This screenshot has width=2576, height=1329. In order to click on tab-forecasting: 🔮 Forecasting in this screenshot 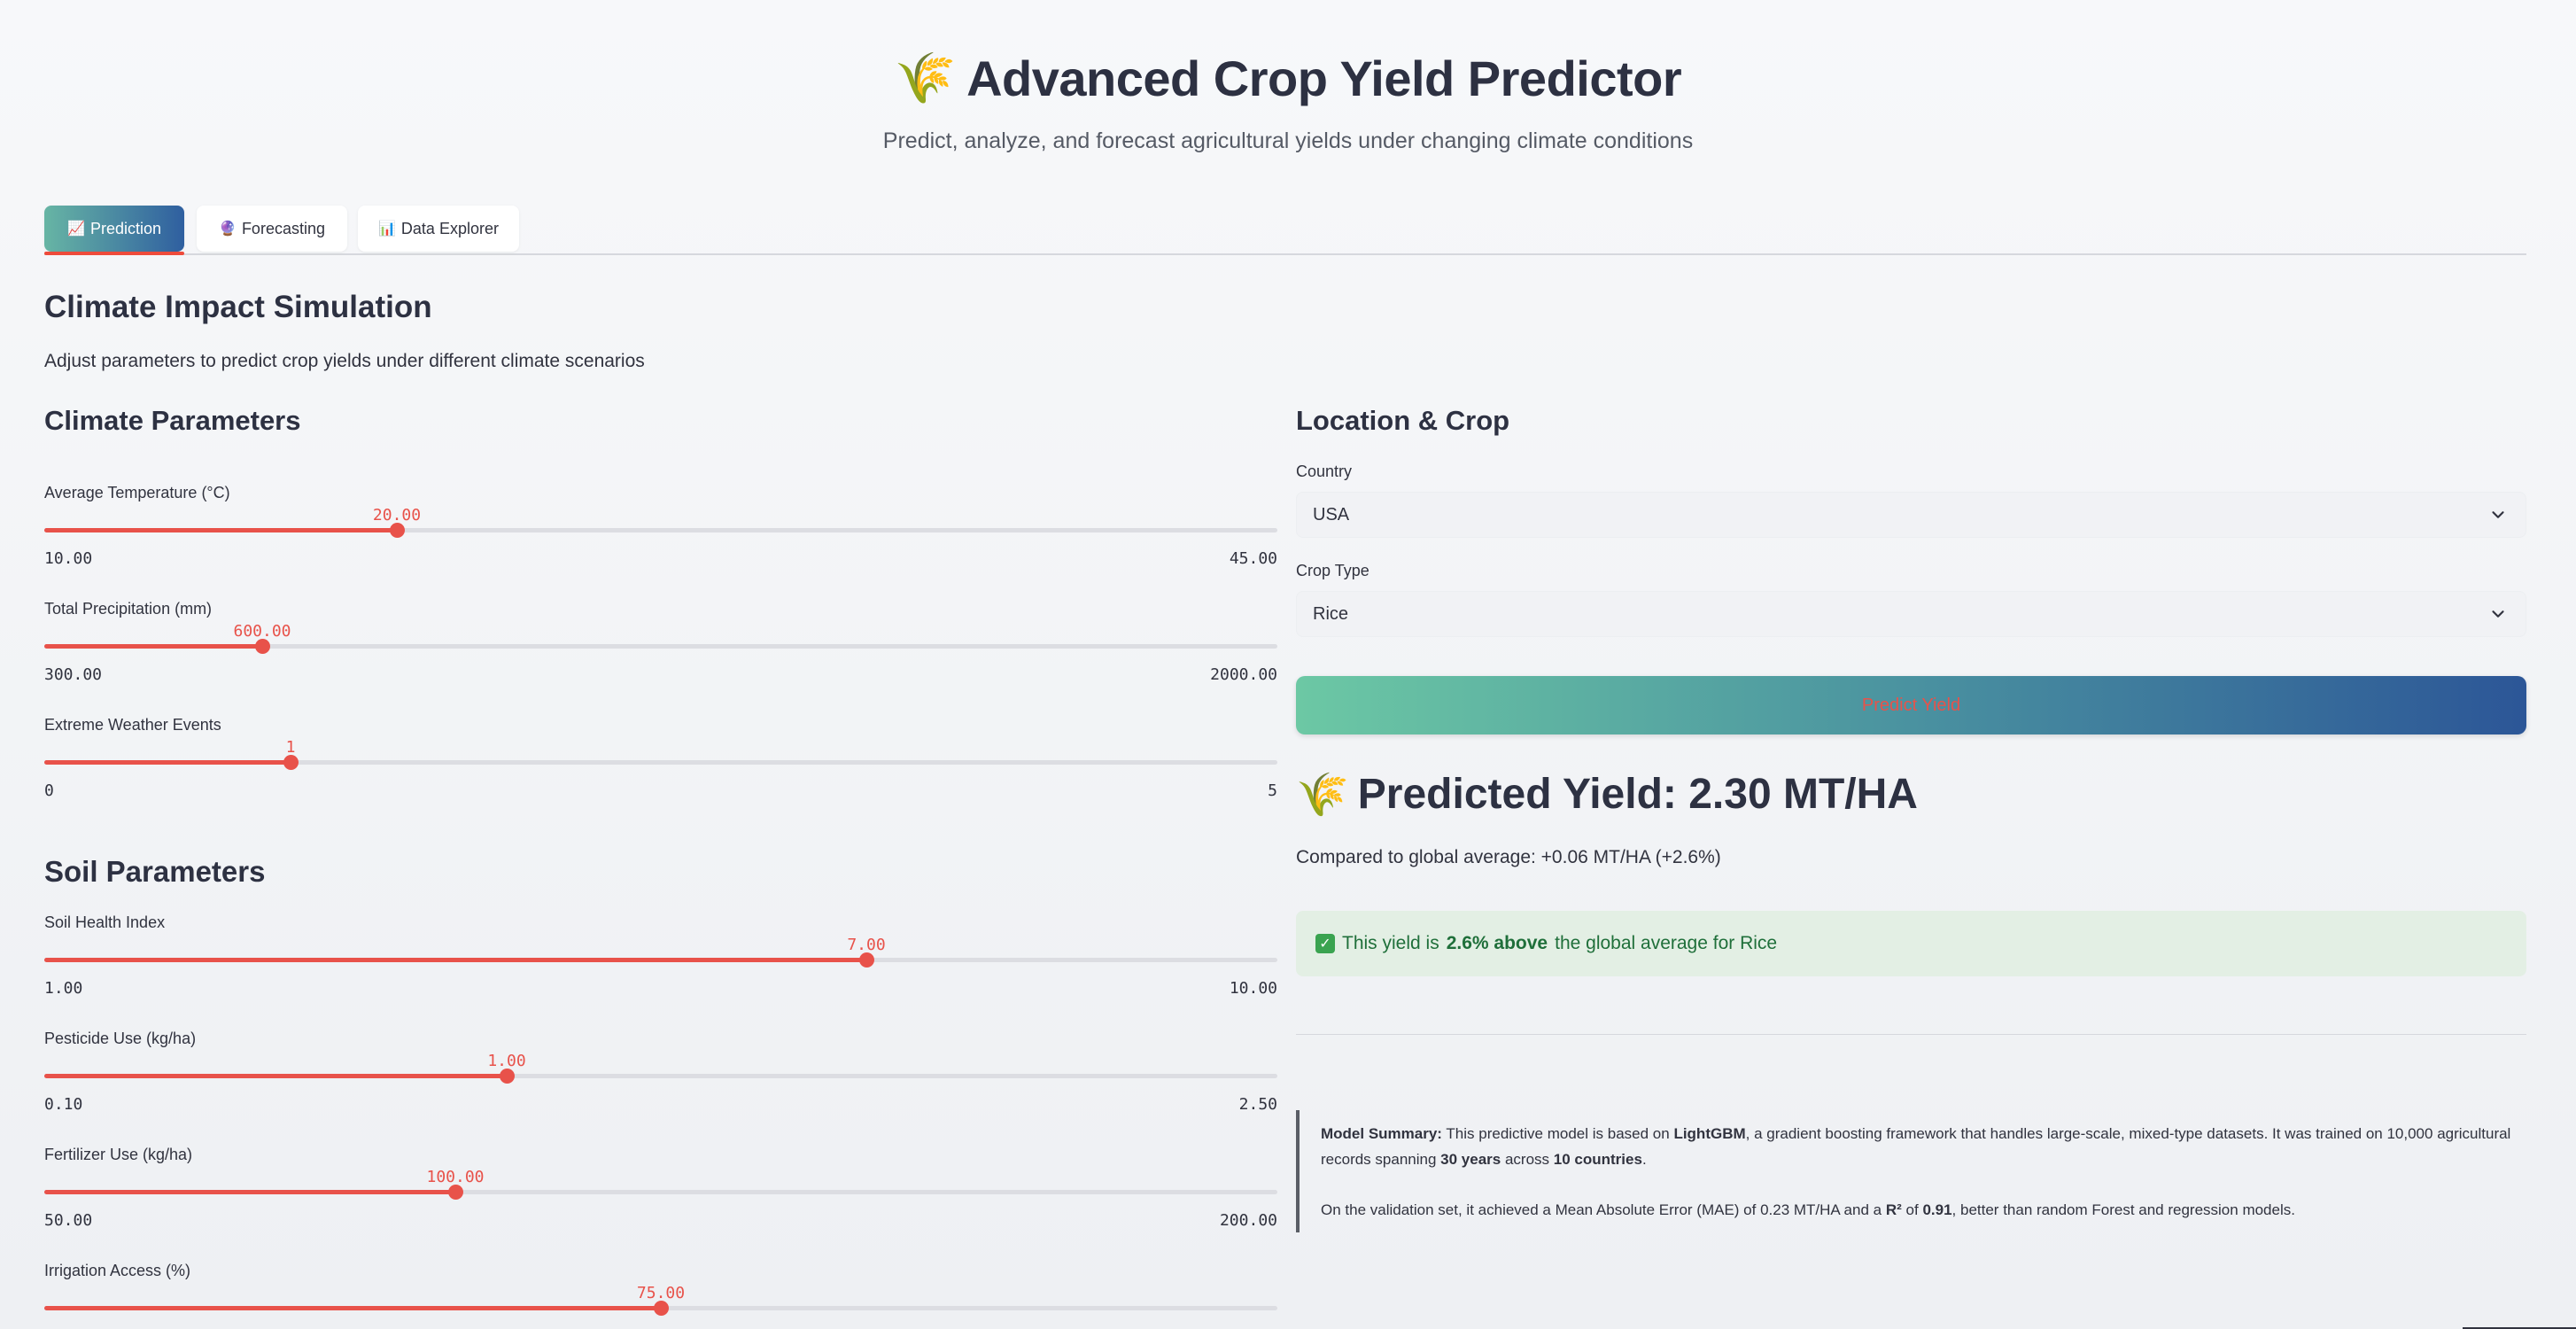, I will do `click(272, 229)`.